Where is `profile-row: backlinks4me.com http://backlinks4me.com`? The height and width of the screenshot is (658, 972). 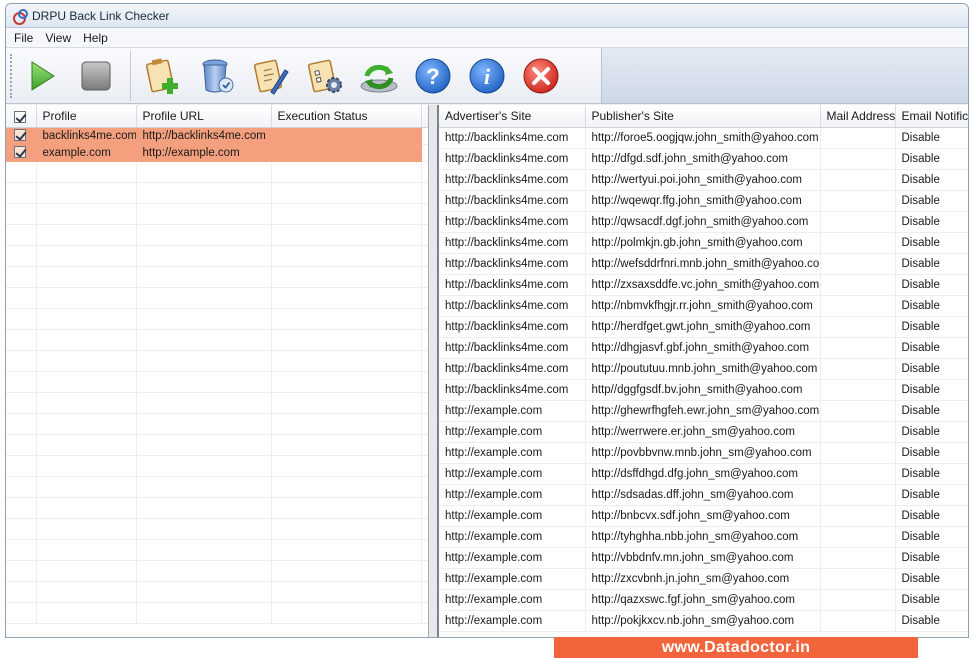
profile-row: backlinks4me.com http://backlinks4me.com is located at coordinates (217, 136).